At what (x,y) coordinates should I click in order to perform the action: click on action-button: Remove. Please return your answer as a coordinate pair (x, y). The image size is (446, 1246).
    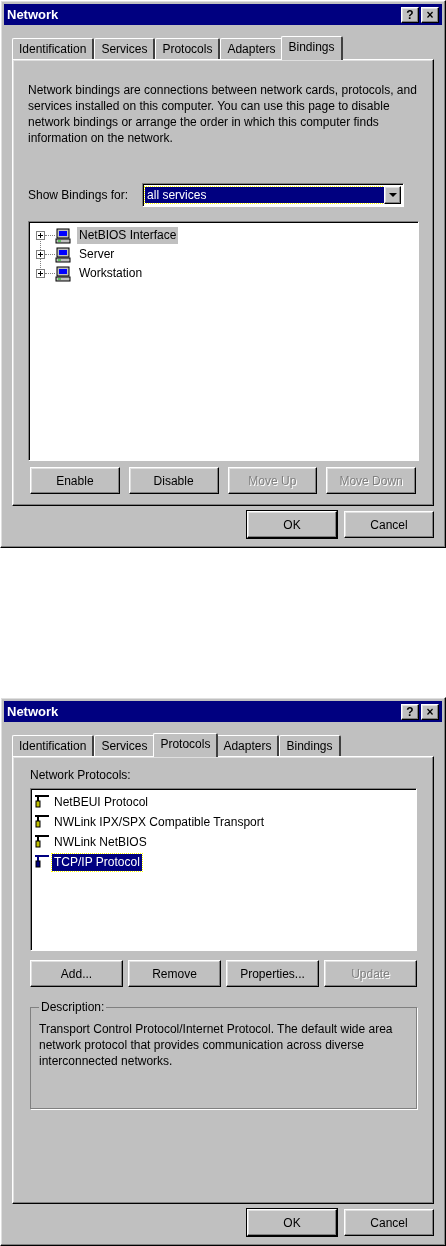
    Looking at the image, I should click on (174, 973).